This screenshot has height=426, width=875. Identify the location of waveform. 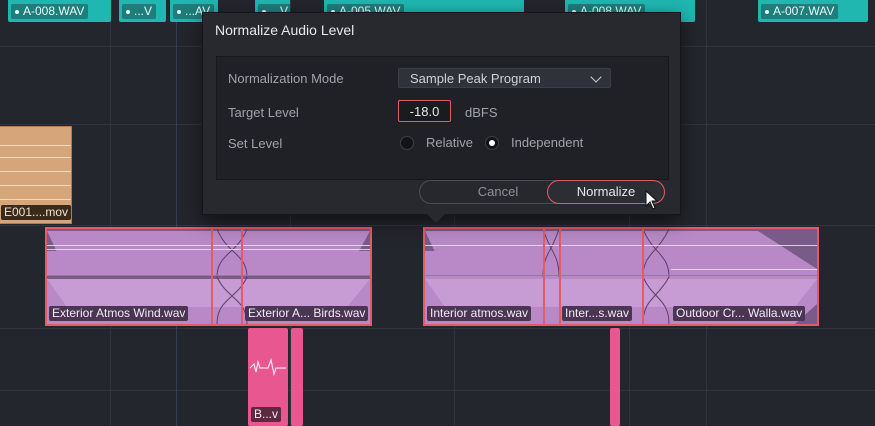
(267, 367).